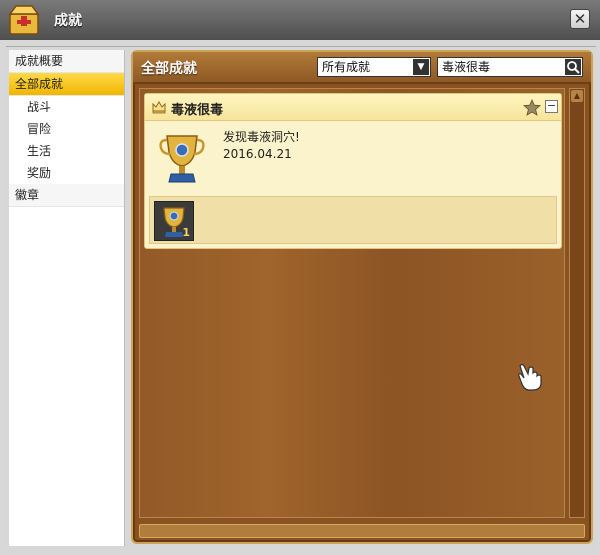 The image size is (600, 555). I want to click on reward-row: 1, so click(353, 220).